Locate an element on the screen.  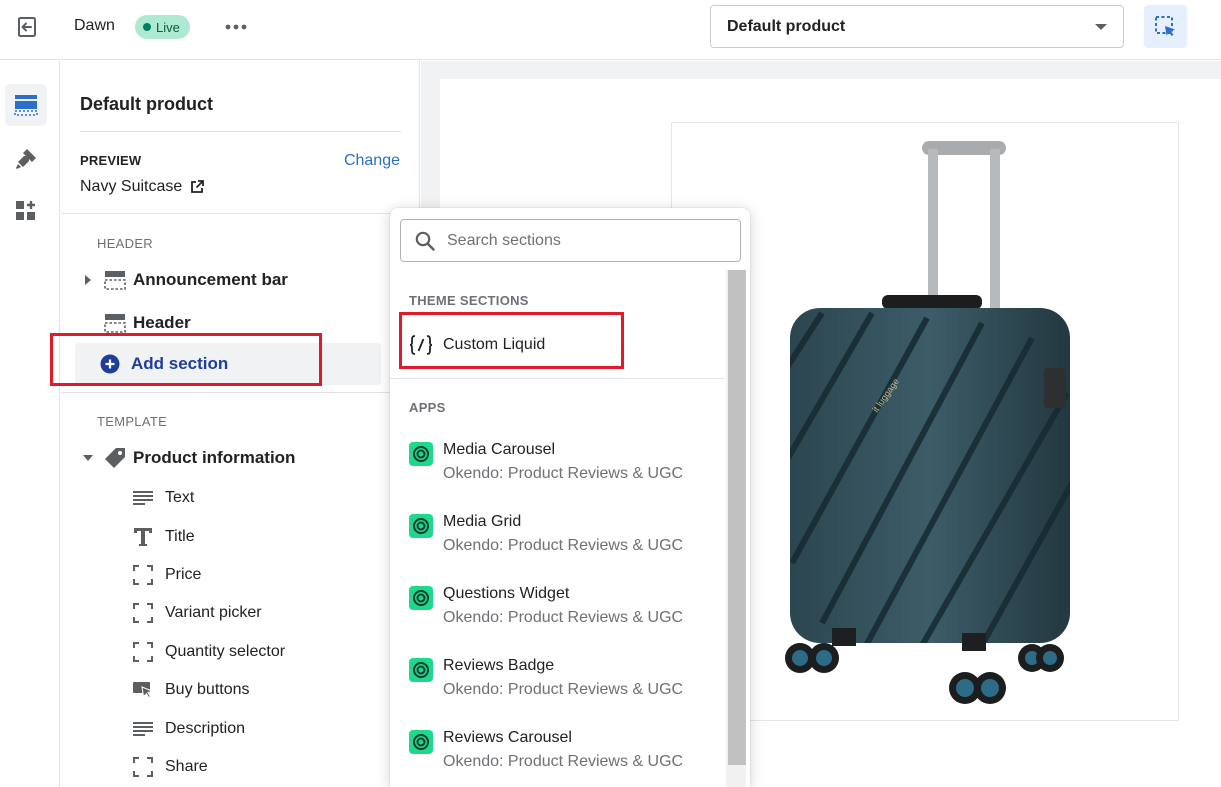
plus-circle-icon is located at coordinates (110, 364).